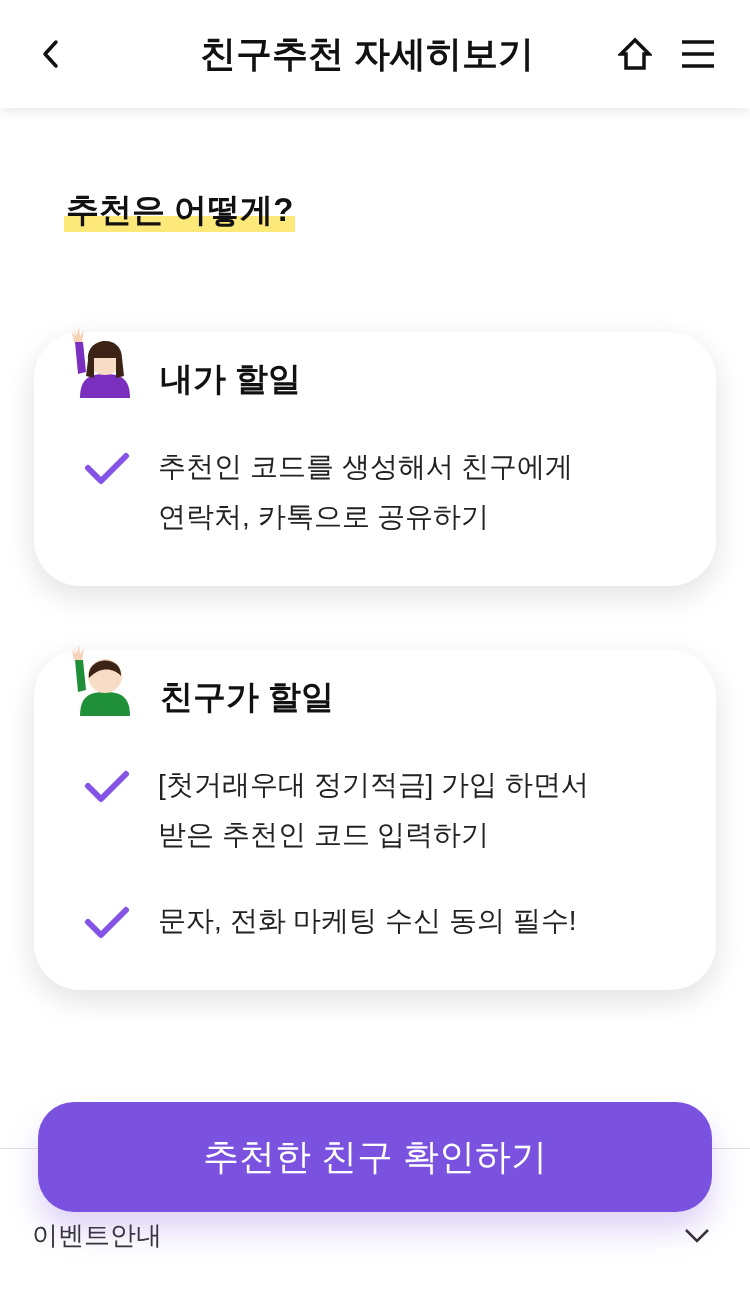  Describe the element at coordinates (367, 921) in the screenshot. I see `task-text: 문자, 전화 마케팅 수신 동의 필수!` at that location.